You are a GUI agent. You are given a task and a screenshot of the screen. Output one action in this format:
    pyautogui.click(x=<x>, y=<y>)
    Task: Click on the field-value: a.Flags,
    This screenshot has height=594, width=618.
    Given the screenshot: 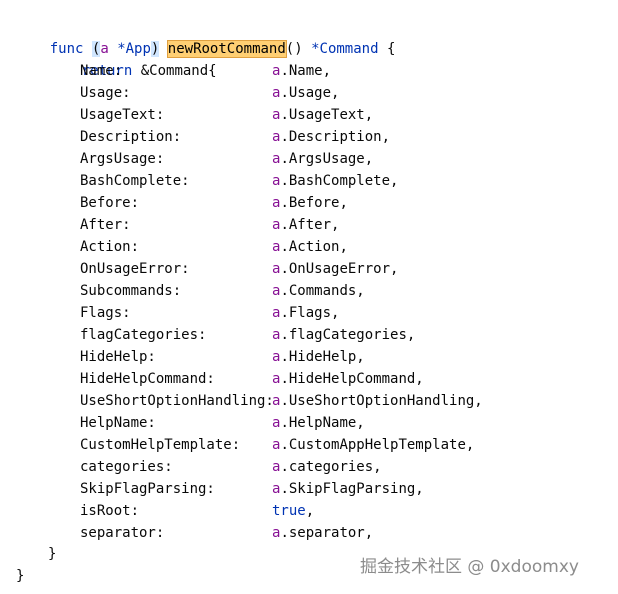 What is the action you would take?
    pyautogui.click(x=305, y=313)
    